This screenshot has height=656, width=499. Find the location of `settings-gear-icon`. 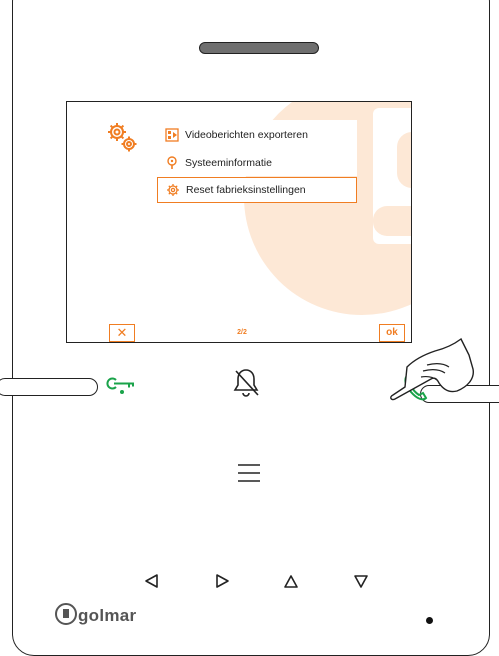

settings-gear-icon is located at coordinates (122, 137).